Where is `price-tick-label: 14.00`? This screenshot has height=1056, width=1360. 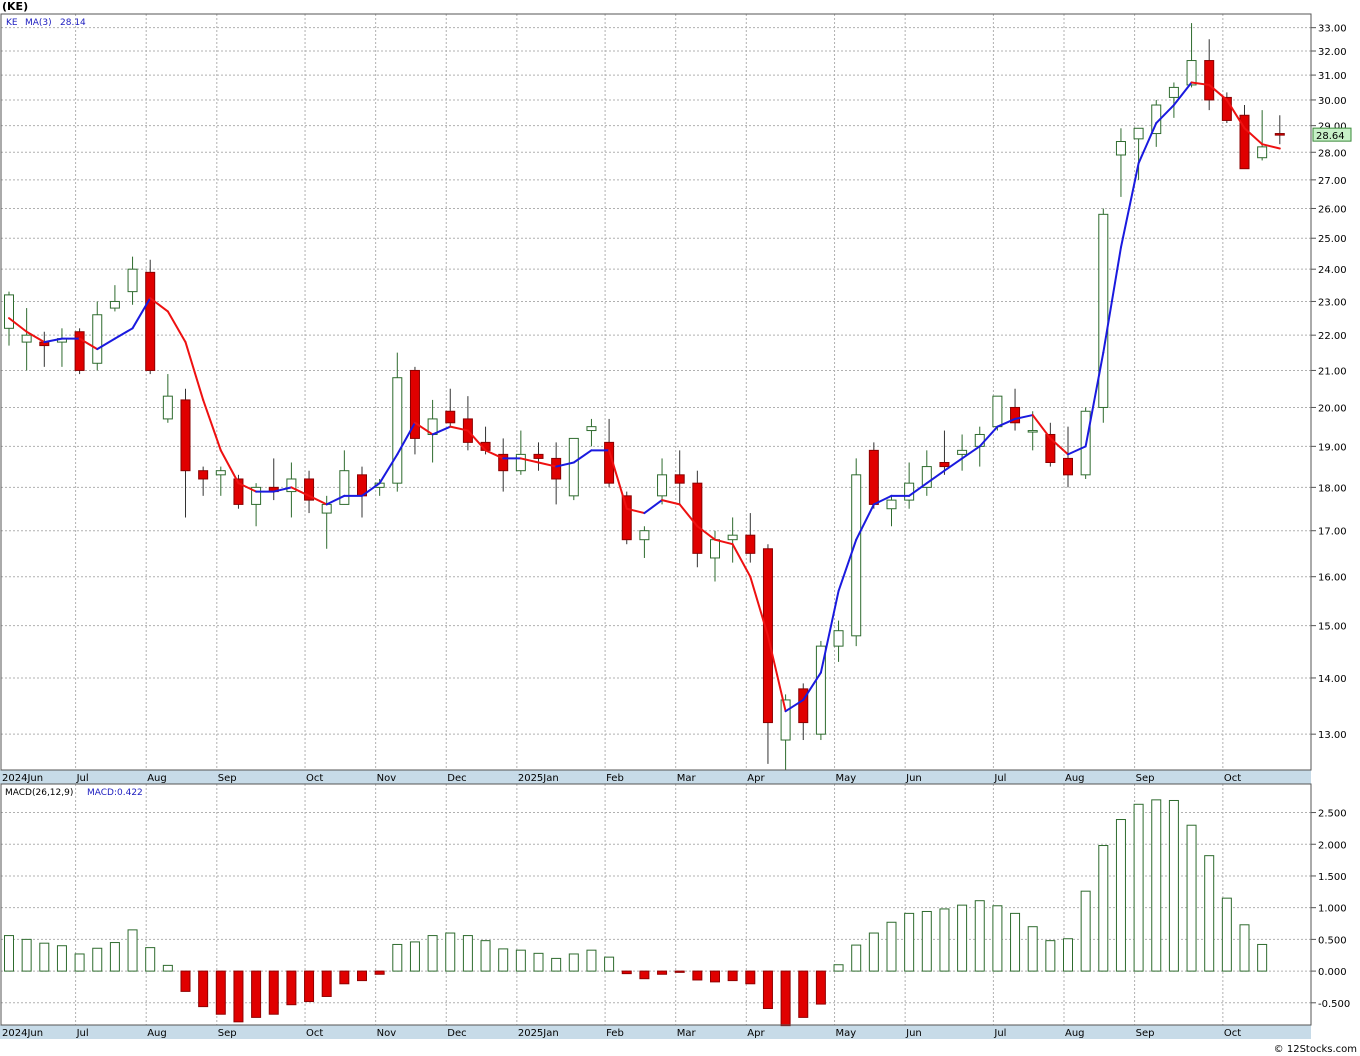 price-tick-label: 14.00 is located at coordinates (1332, 679).